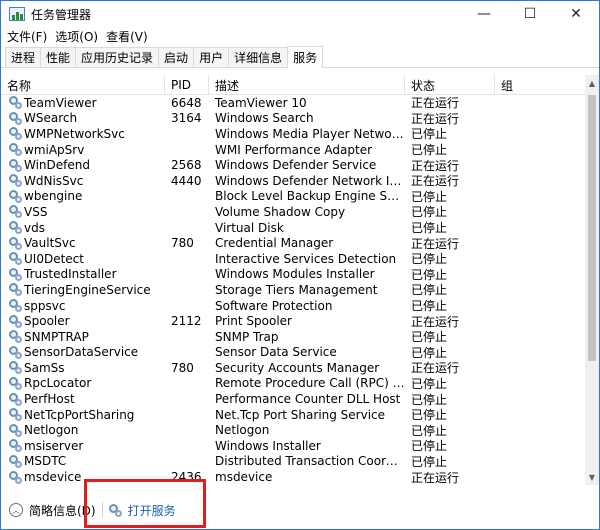 This screenshot has width=600, height=530. What do you see at coordinates (293, 228) in the screenshot?
I see `table-row: vds Virtual Disk 已停止` at bounding box center [293, 228].